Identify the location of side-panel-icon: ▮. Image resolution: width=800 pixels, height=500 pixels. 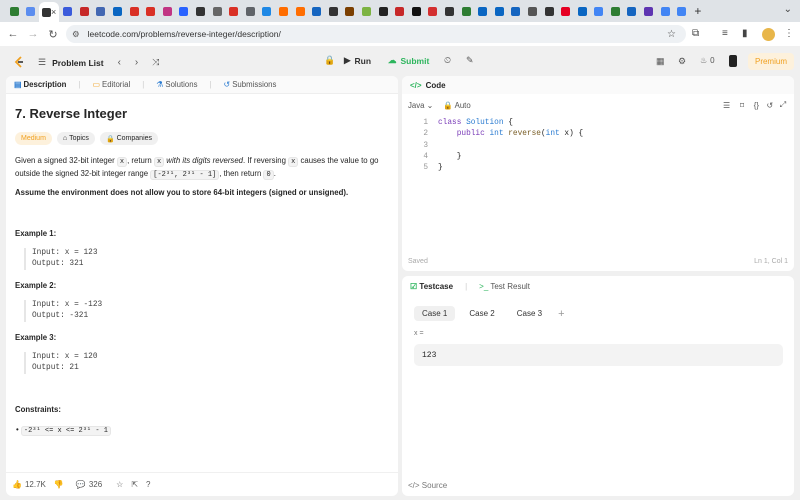
(745, 33).